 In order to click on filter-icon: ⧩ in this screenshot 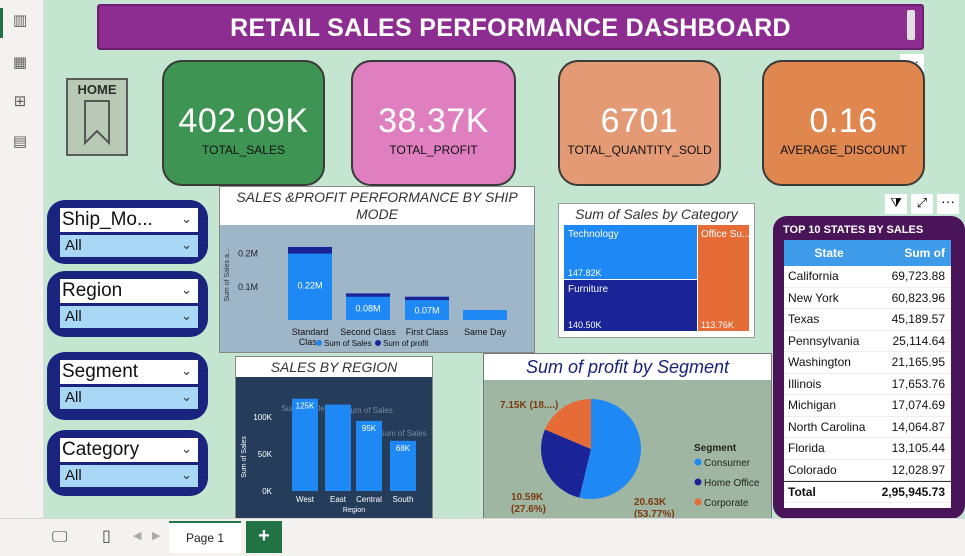, I will do `click(896, 204)`.